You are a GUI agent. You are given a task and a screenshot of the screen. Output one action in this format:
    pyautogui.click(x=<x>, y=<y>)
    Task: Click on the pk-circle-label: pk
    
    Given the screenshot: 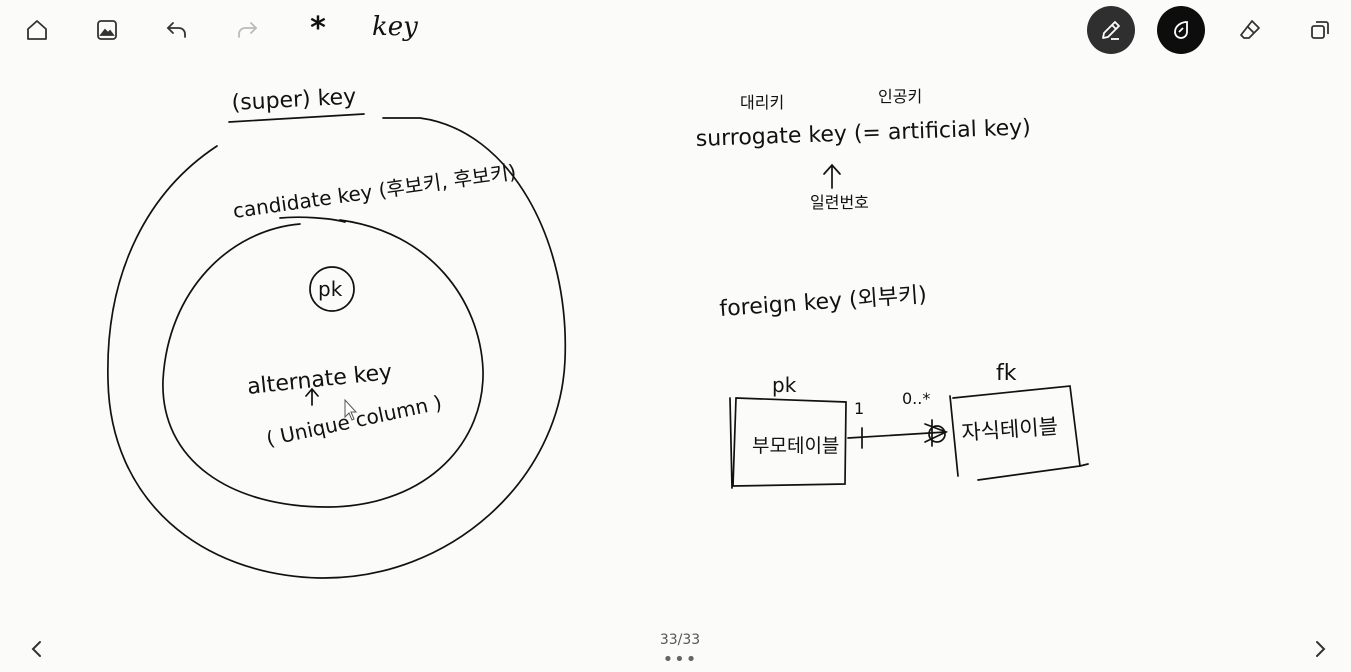 What is the action you would take?
    pyautogui.click(x=330, y=289)
    